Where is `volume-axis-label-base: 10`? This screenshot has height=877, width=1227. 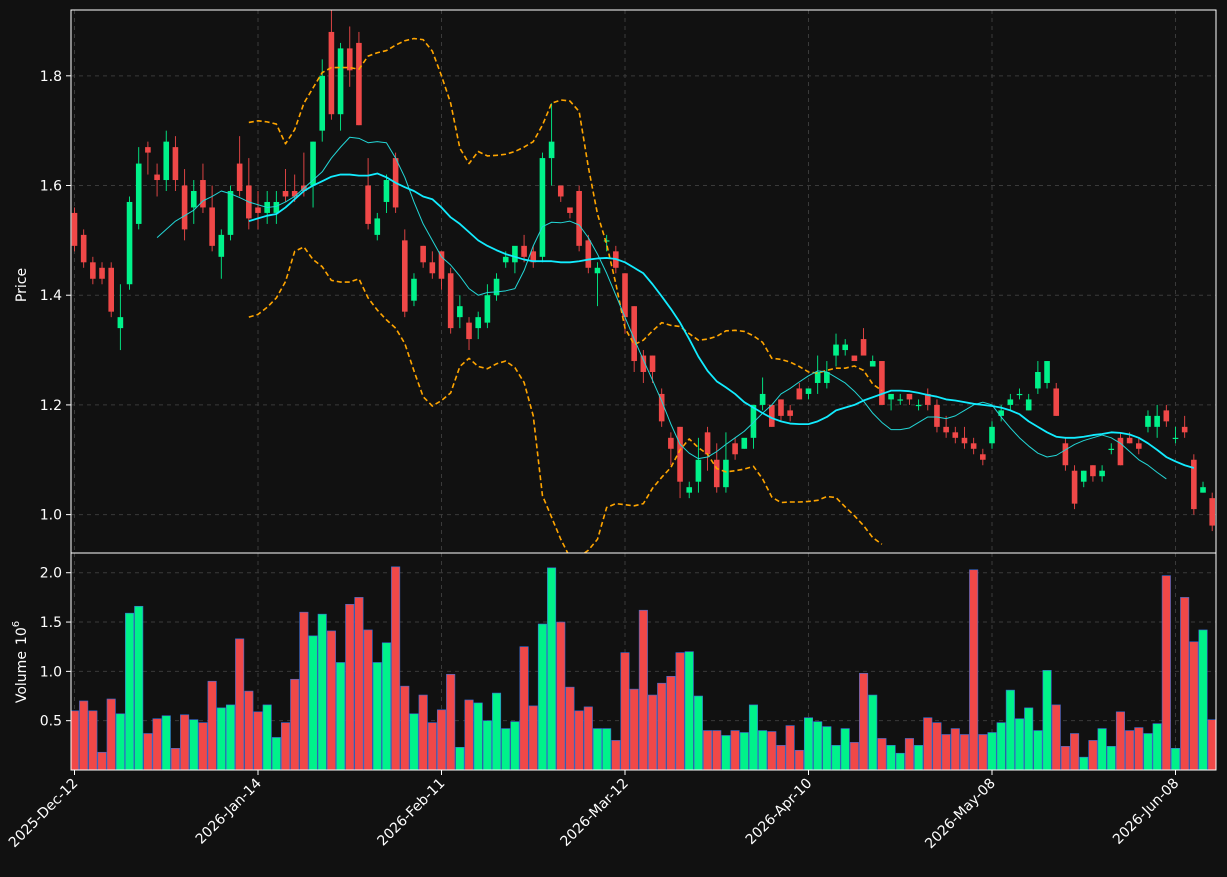
volume-axis-label-base: 10 is located at coordinates (22, 636).